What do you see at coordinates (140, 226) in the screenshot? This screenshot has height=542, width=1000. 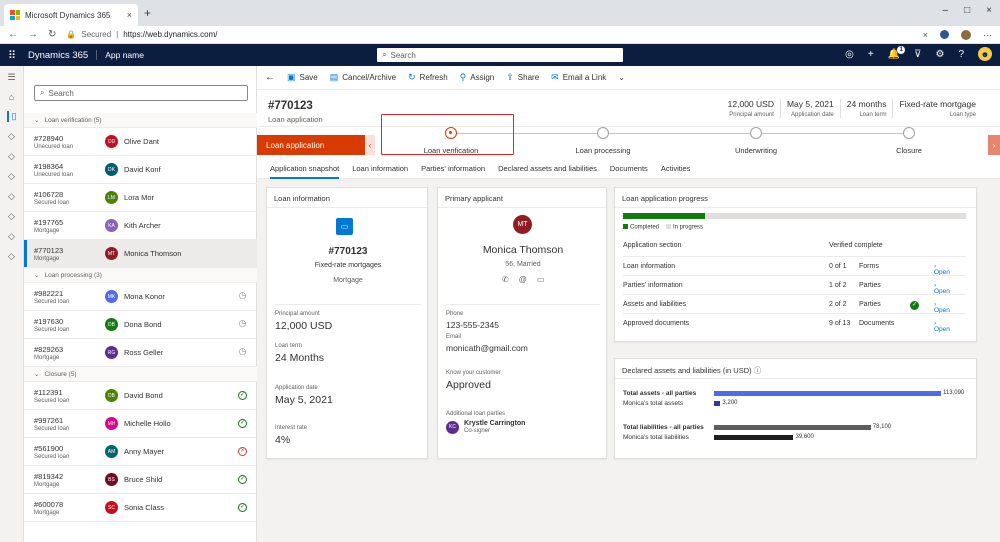 I see `list-item: #197765 Mortgage KA Kith Archer` at bounding box center [140, 226].